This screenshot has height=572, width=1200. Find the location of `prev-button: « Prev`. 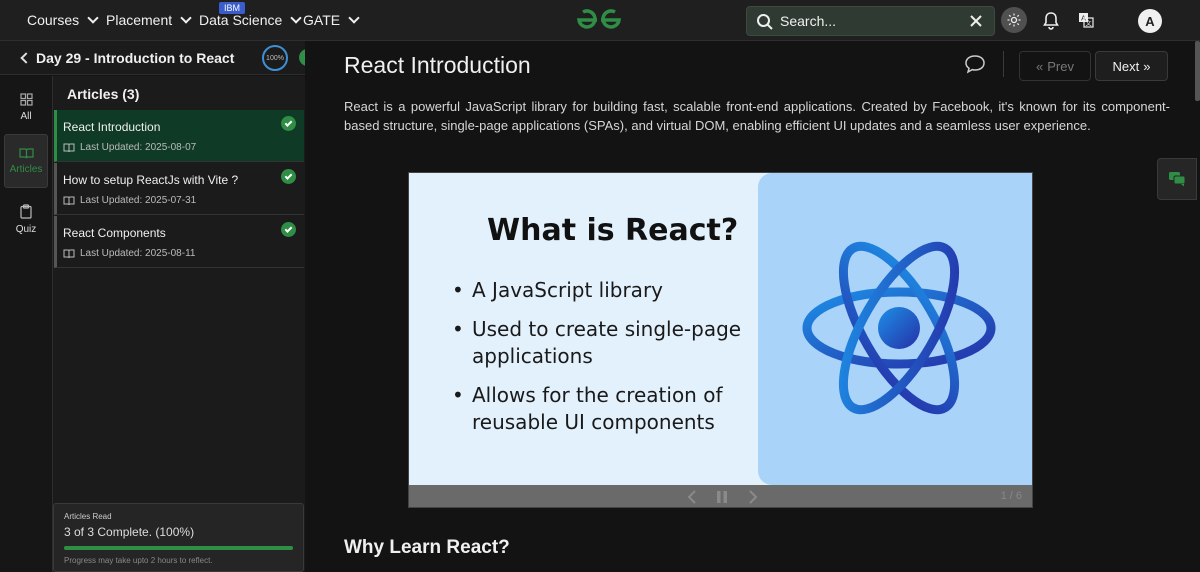

prev-button: « Prev is located at coordinates (1055, 66).